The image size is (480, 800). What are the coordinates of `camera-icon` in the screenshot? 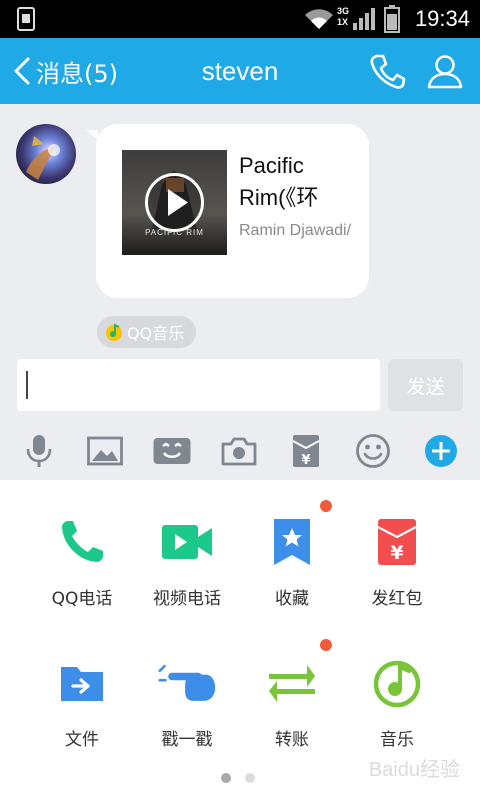 It's located at (239, 451).